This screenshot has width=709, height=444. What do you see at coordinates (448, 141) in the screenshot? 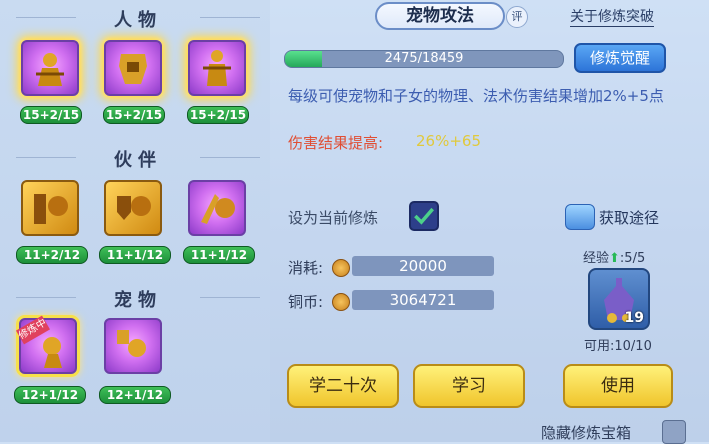
I see `bonus-value: 26%+65` at bounding box center [448, 141].